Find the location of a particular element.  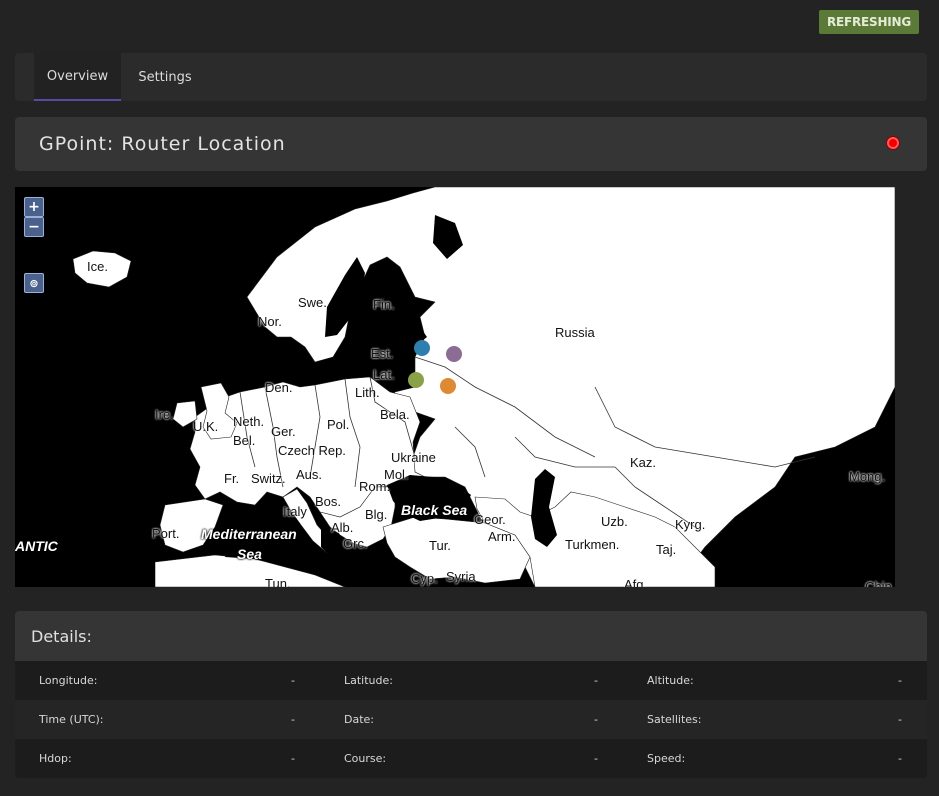

map-label: Geor. is located at coordinates (490, 519).